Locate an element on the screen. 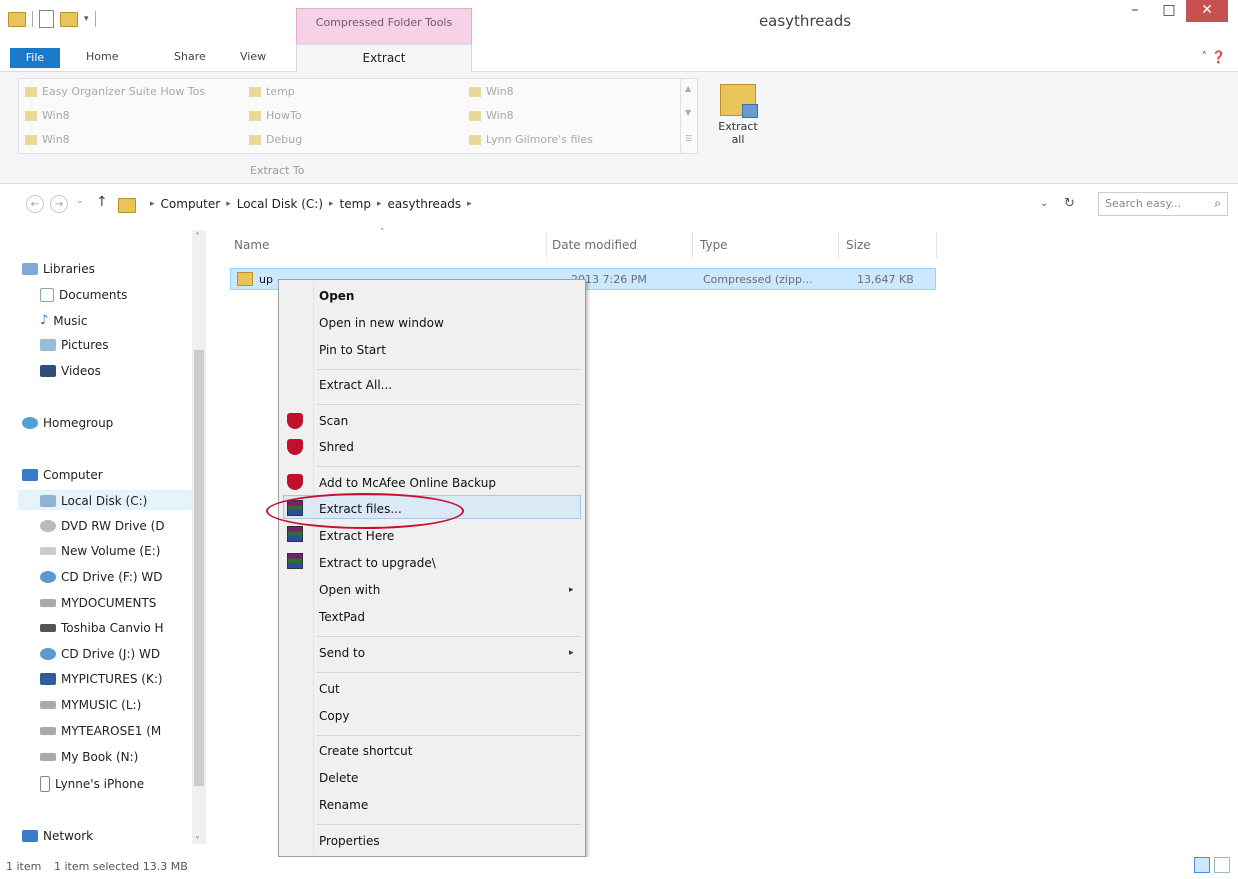  menu-copy: Copy is located at coordinates (334, 716).